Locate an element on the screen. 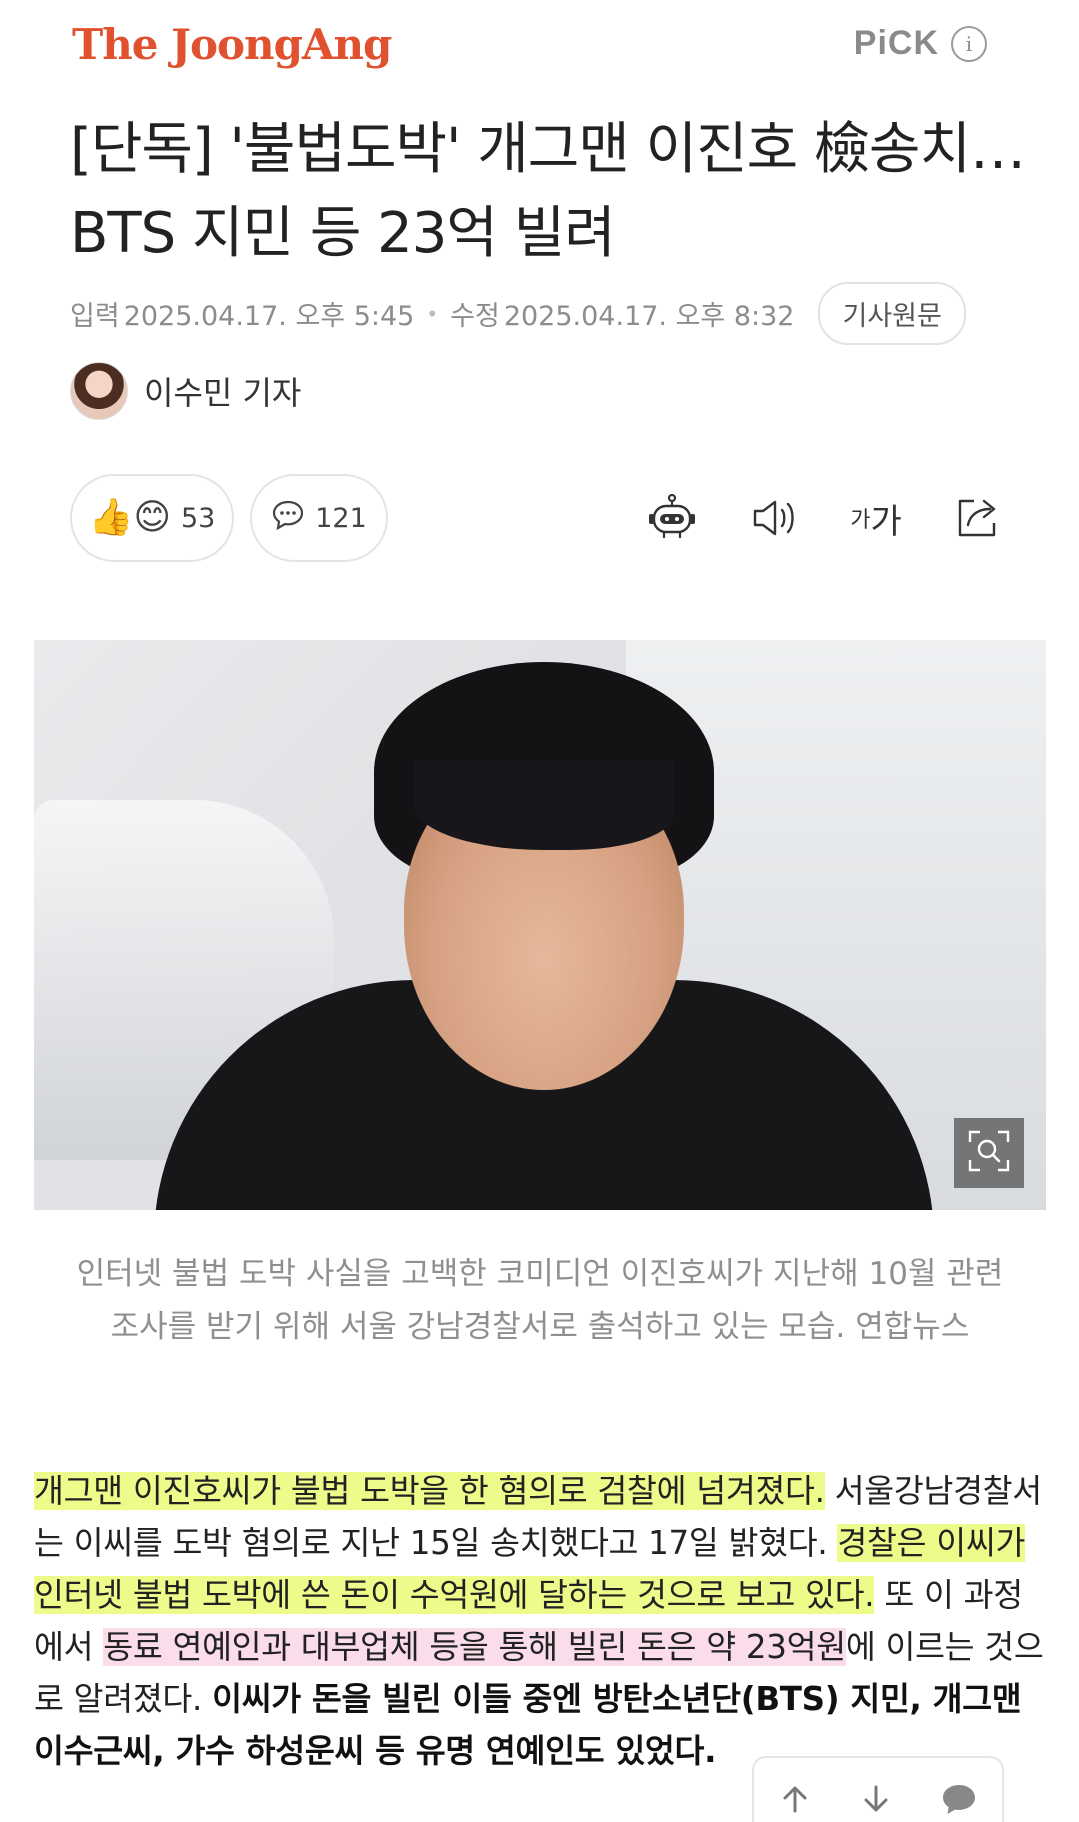  text-to-speech-button is located at coordinates (774, 518).